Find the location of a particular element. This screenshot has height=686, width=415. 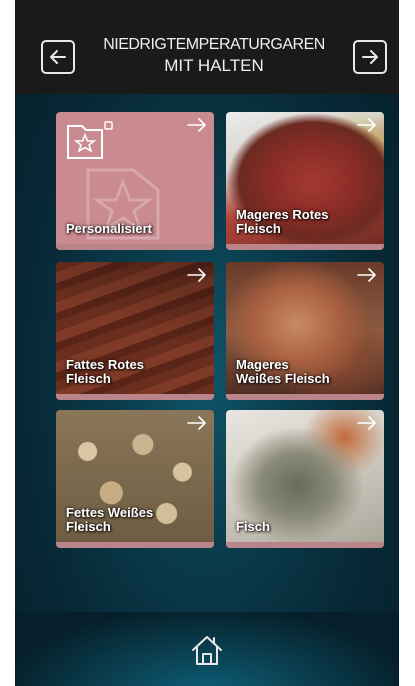

forward-button is located at coordinates (370, 57).